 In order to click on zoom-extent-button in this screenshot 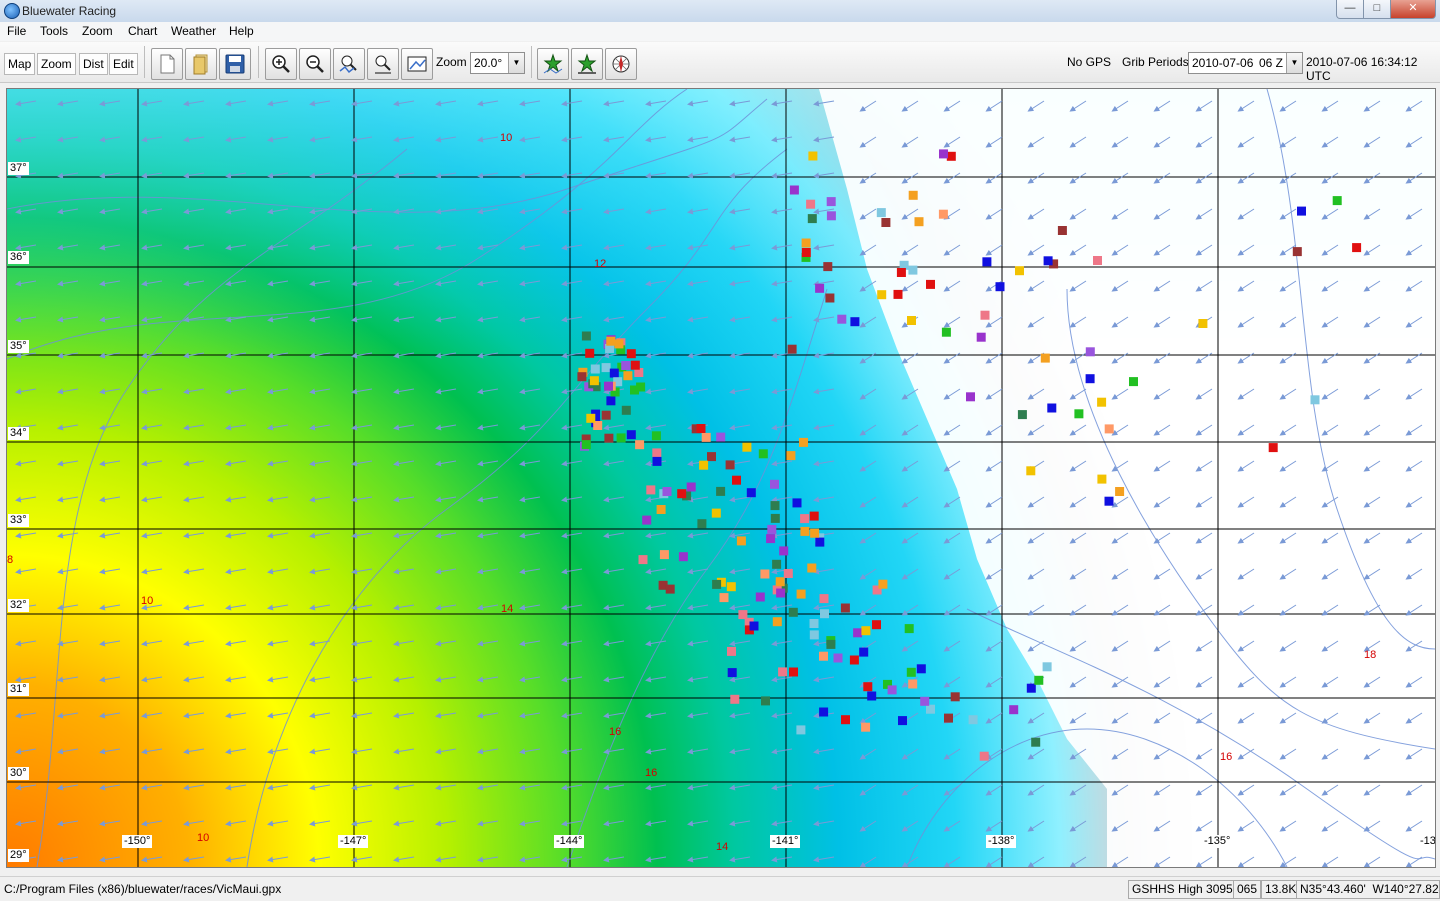, I will do `click(417, 64)`.